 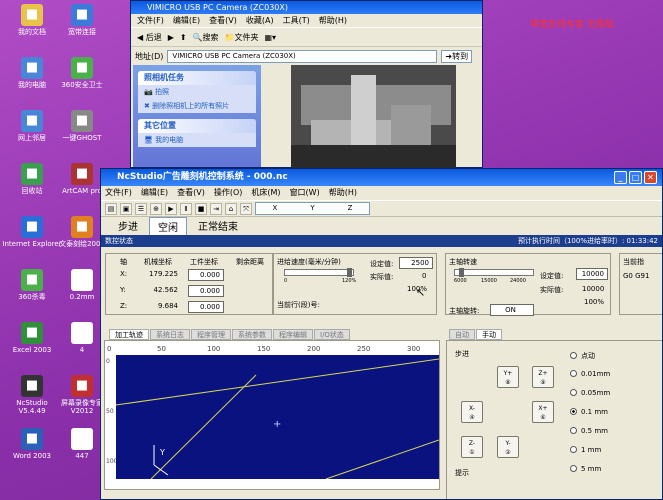 I want to click on nc-titlebar: NcStudio广告雕刻机控制系统 - 000.nc _ □ ✕, so click(x=381, y=177).